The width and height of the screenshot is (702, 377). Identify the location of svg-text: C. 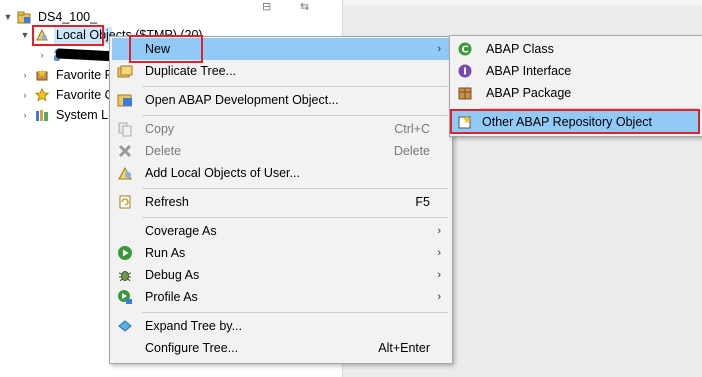
(464, 50).